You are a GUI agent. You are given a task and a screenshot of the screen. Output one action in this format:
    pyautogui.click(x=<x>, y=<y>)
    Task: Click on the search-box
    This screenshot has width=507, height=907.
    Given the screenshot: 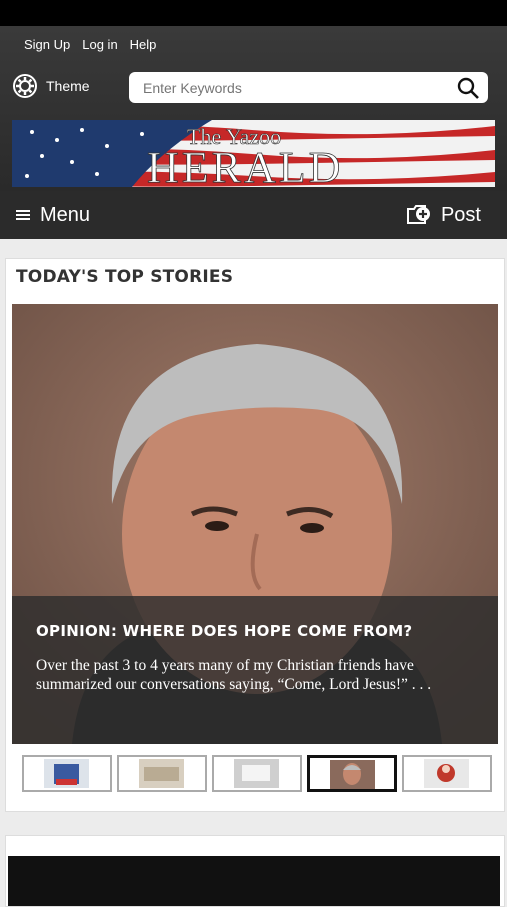 What is the action you would take?
    pyautogui.click(x=308, y=87)
    